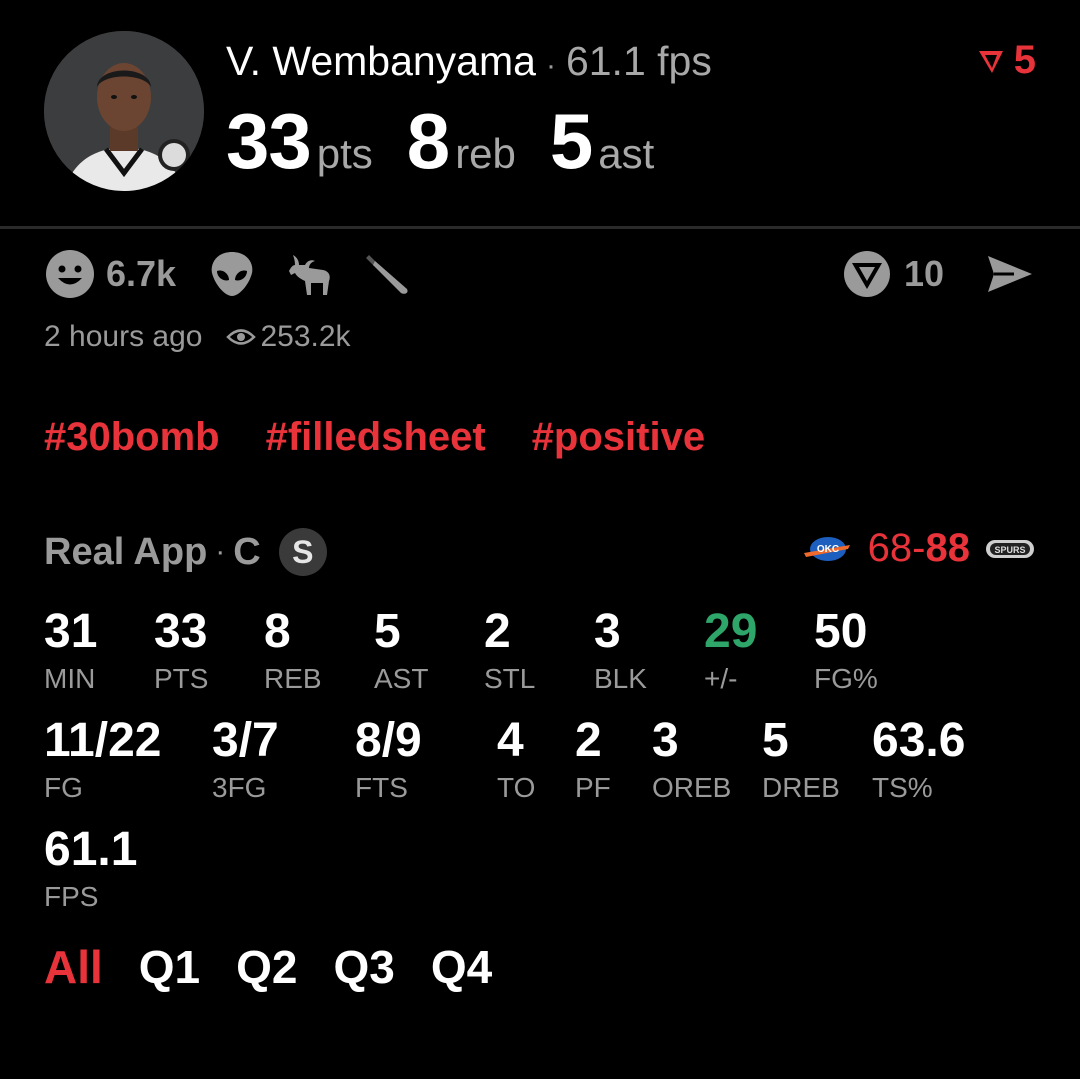 This screenshot has width=1080, height=1079. Describe the element at coordinates (509, 650) in the screenshot. I see `stat-stl: 2 STL` at that location.